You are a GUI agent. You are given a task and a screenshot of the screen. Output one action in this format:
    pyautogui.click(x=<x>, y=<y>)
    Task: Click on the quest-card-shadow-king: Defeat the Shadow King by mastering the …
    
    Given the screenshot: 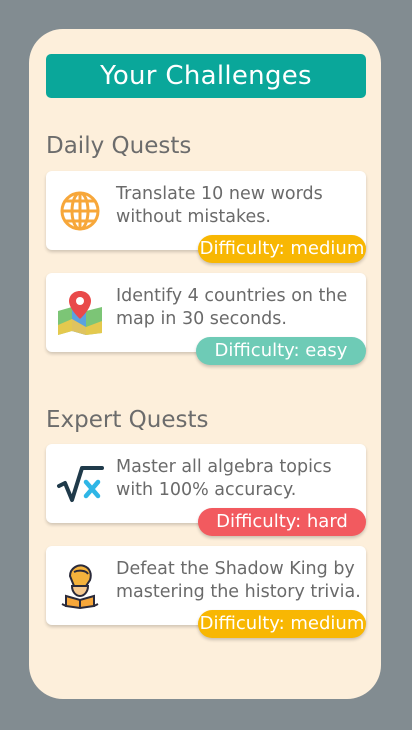 What is the action you would take?
    pyautogui.click(x=206, y=592)
    